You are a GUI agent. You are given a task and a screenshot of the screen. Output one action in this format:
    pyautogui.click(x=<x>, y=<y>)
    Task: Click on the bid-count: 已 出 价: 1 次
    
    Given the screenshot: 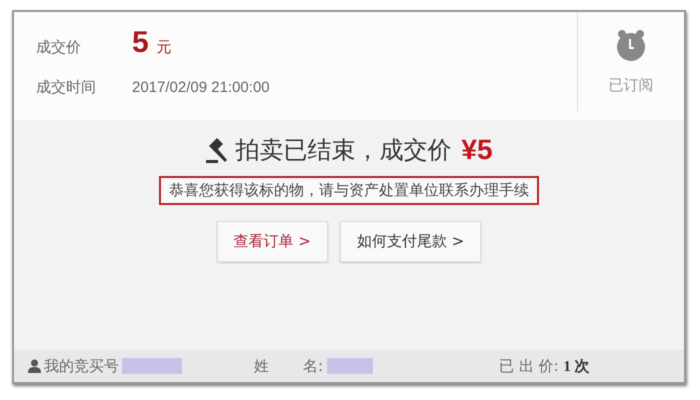 What is the action you would take?
    pyautogui.click(x=544, y=366)
    